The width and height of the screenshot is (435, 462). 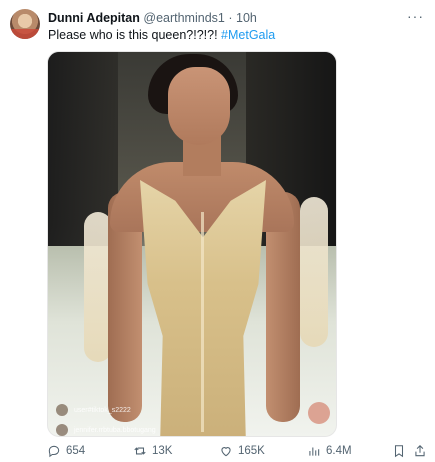 I want to click on like-button: 165K, so click(x=242, y=451).